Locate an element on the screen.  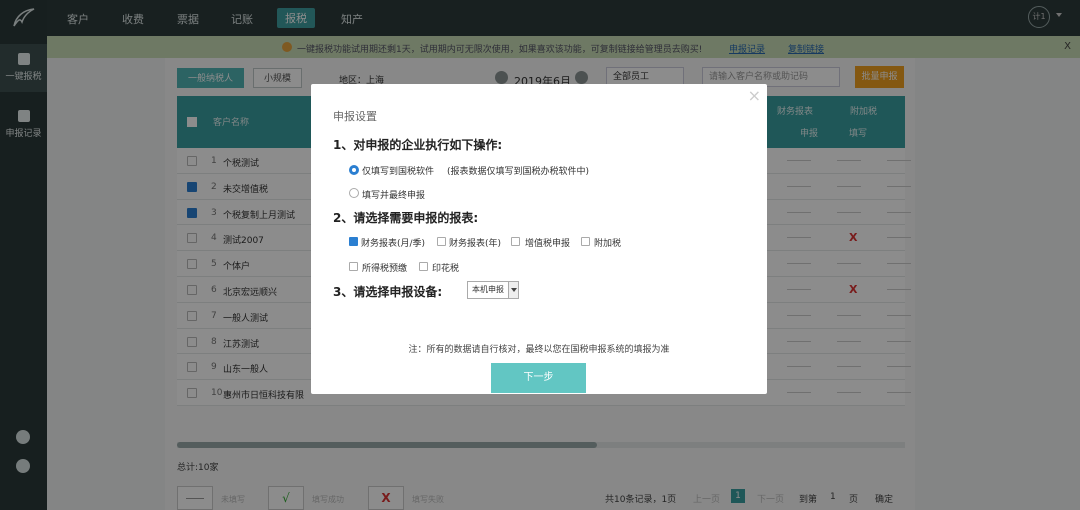
checkbox-vat is located at coordinates (515, 241).